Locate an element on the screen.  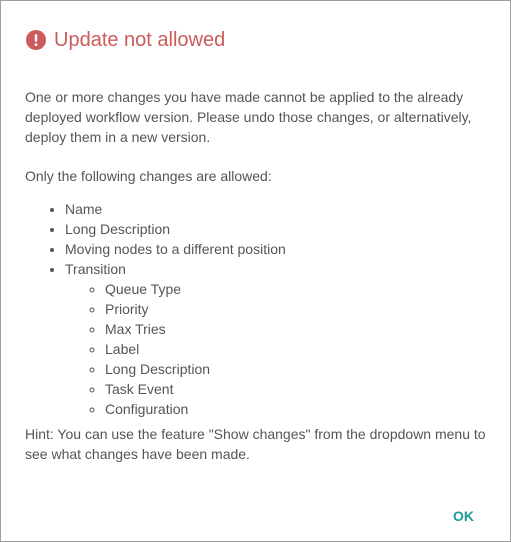
ok-button: OK is located at coordinates (463, 516).